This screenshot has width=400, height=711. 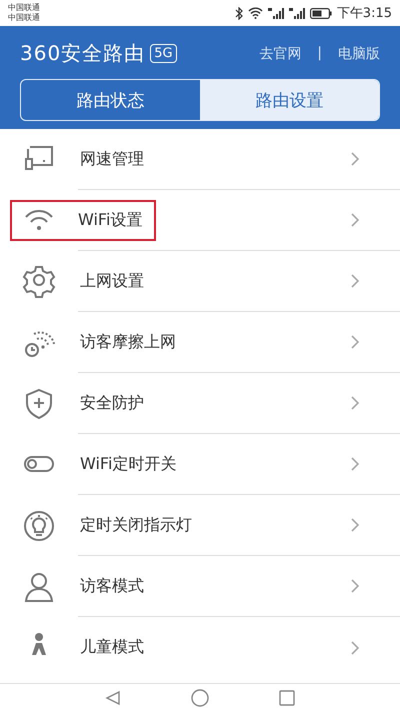 What do you see at coordinates (118, 403) in the screenshot?
I see `menu-item: 安全防护` at bounding box center [118, 403].